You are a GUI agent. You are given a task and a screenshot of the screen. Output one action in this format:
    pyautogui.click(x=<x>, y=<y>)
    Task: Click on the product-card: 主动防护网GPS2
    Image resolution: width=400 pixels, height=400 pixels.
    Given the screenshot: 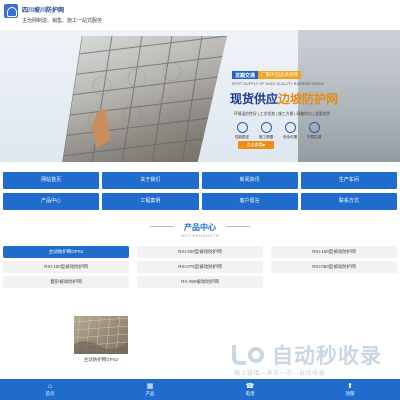 What is the action you would take?
    pyautogui.click(x=101, y=339)
    